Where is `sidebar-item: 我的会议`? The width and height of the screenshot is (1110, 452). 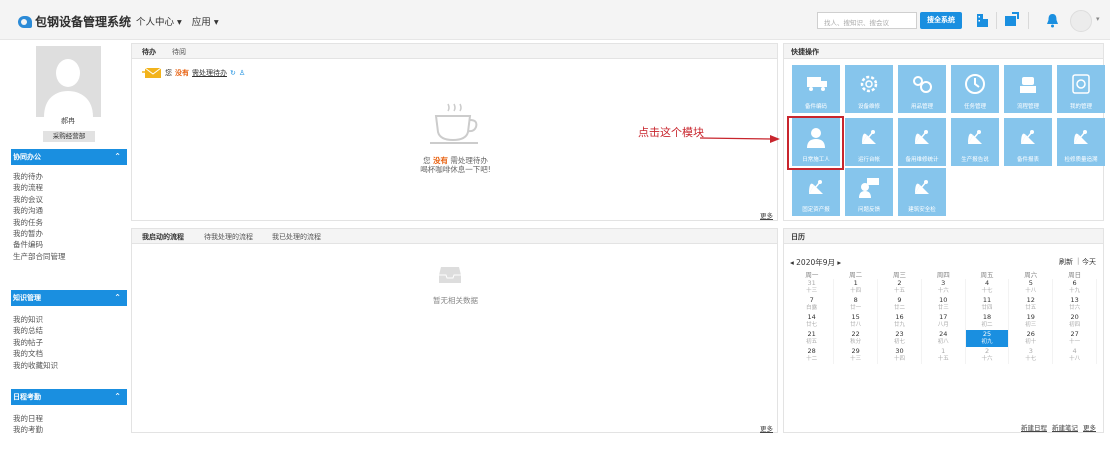
sidebar-item: 我的会议 is located at coordinates (39, 199).